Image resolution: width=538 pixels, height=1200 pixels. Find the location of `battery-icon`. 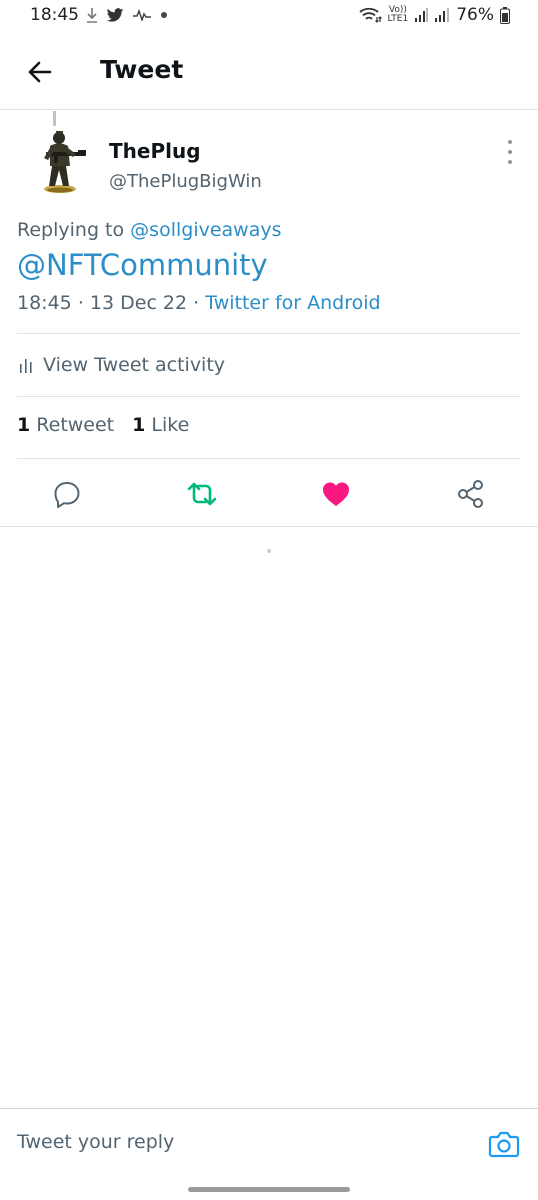

battery-icon is located at coordinates (505, 15).